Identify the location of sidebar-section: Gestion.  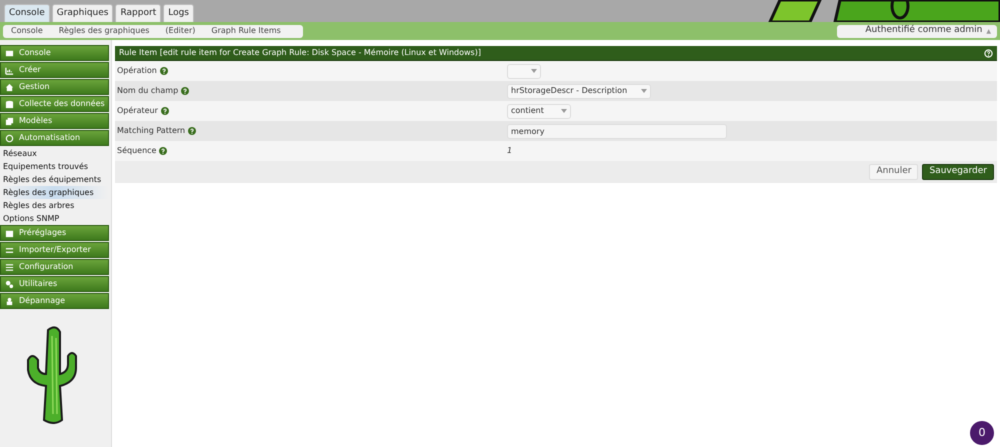
(54, 87).